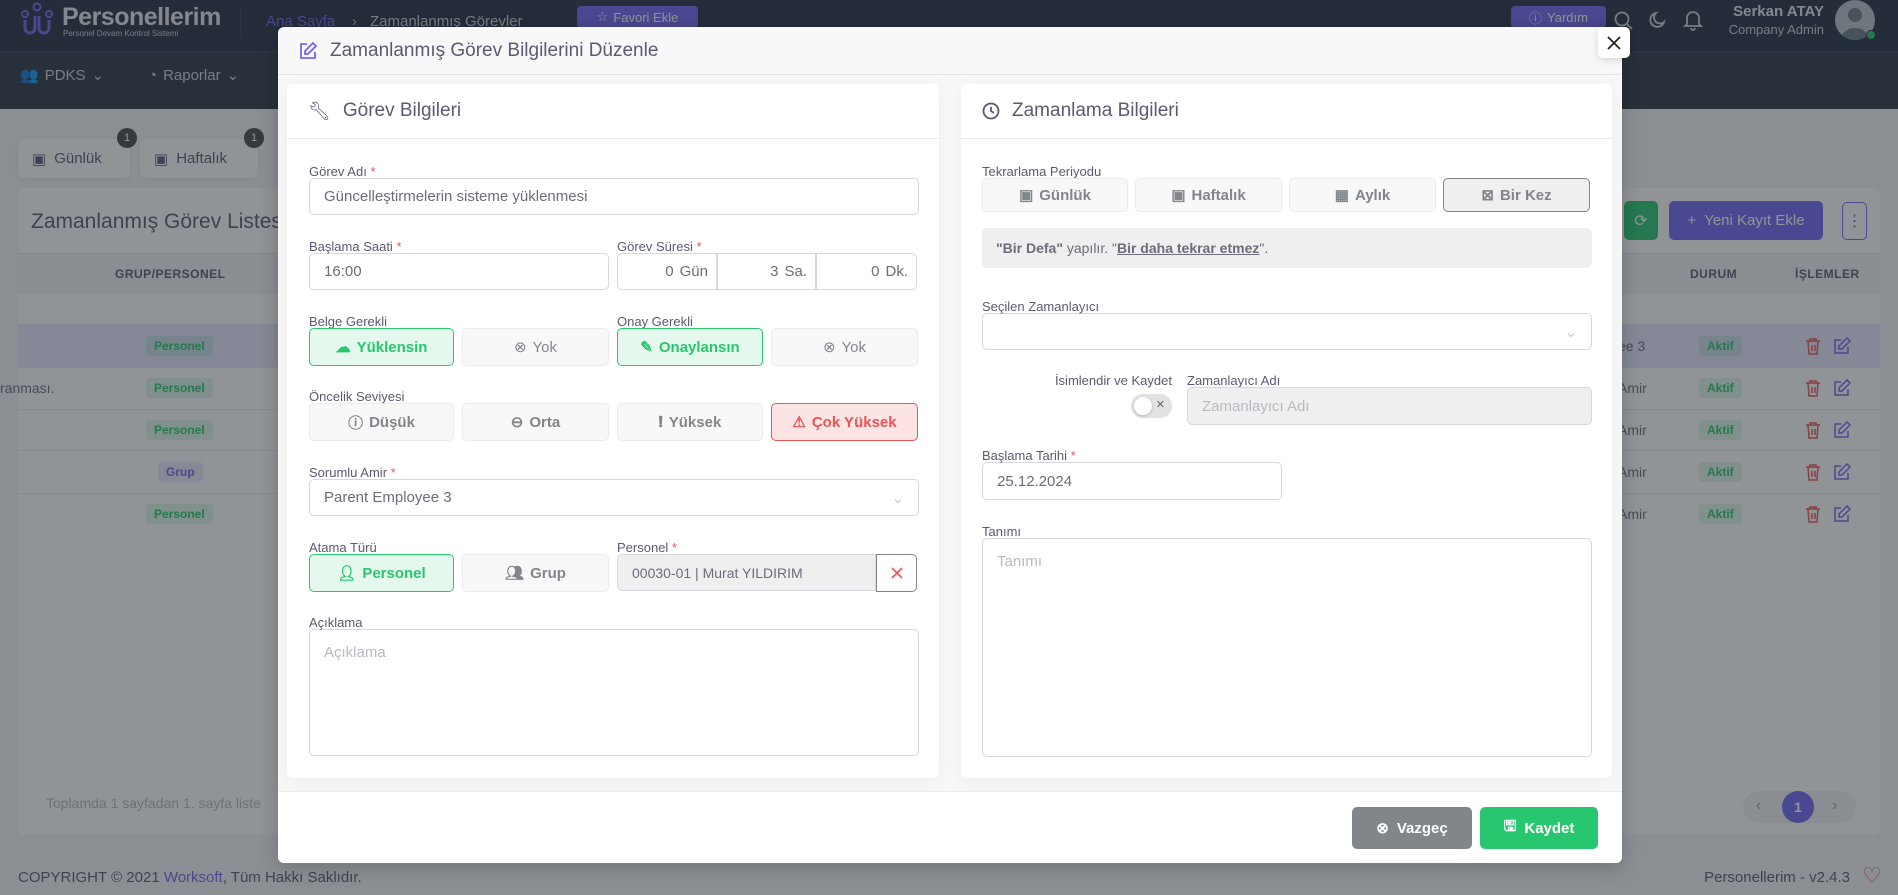  What do you see at coordinates (347, 573) in the screenshot?
I see `user-icon: 👤︎` at bounding box center [347, 573].